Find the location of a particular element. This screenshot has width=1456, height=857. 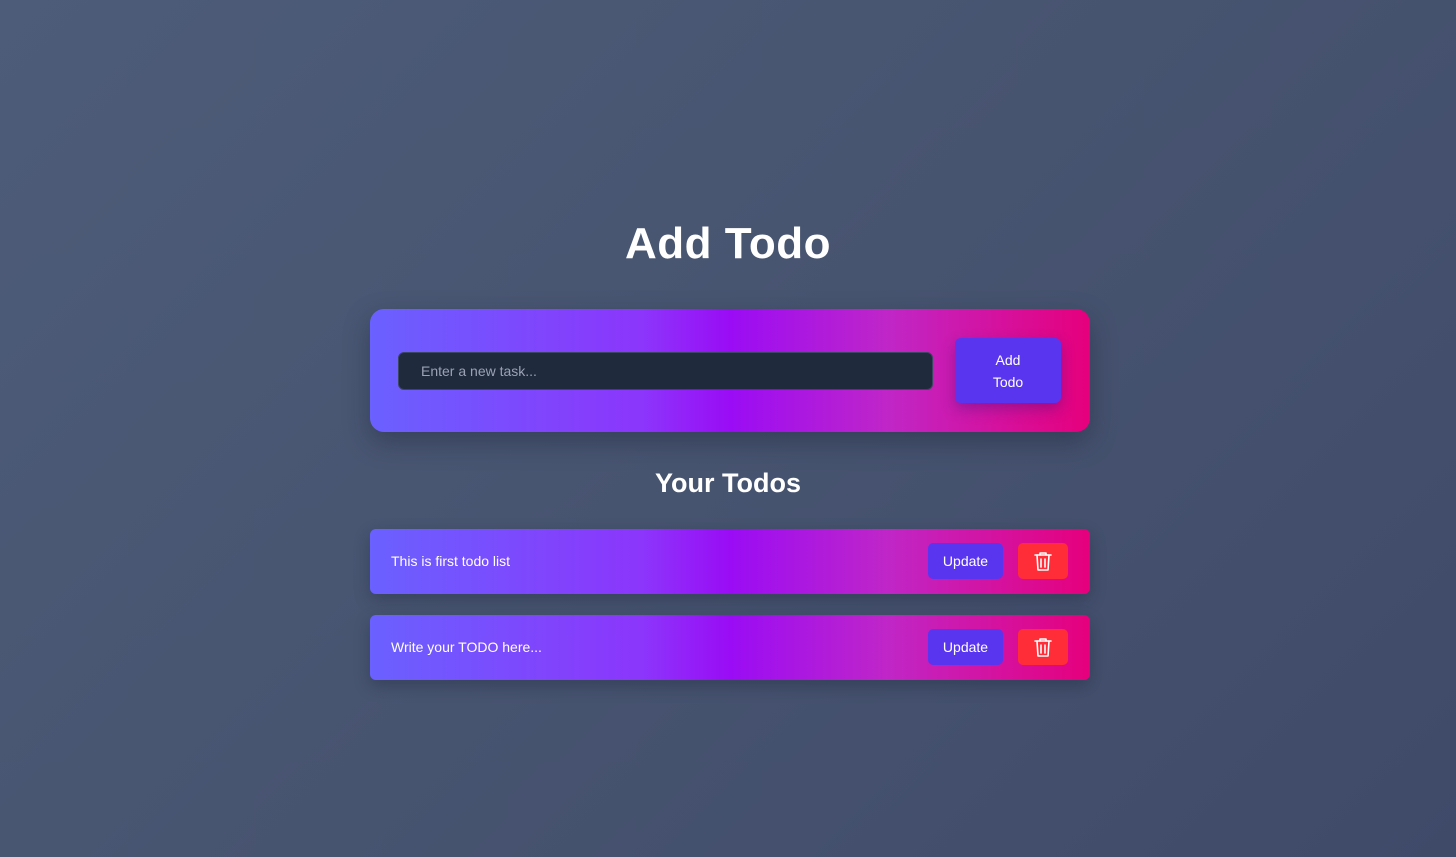

page-title: Add Todo is located at coordinates (728, 243).